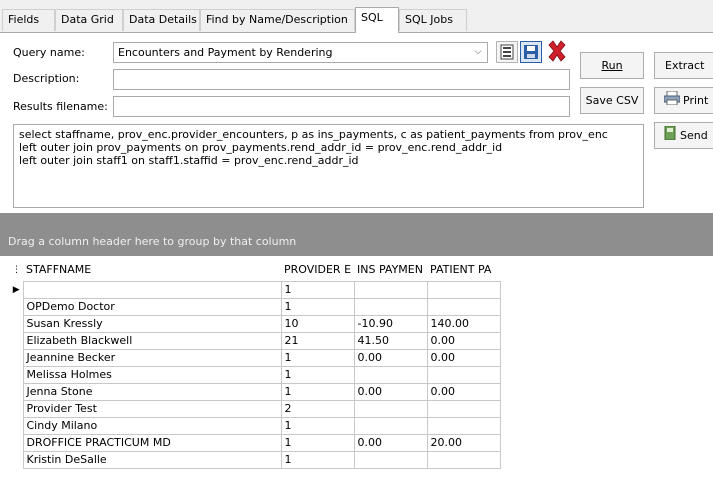 Image resolution: width=713 pixels, height=499 pixels. I want to click on table-row: ▶ 1, so click(255, 289).